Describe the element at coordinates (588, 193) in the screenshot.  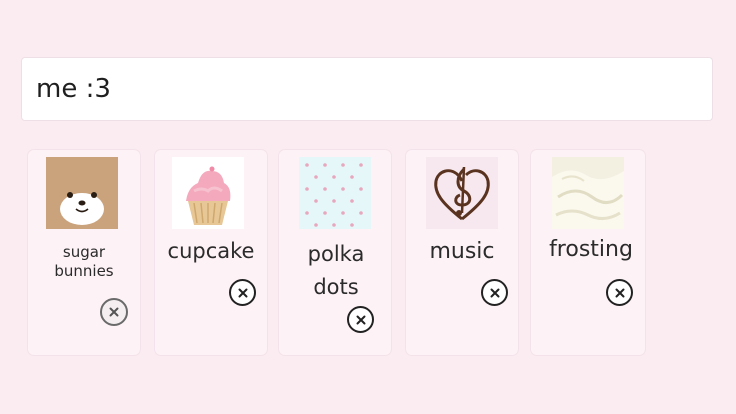
I see `frosting-image` at that location.